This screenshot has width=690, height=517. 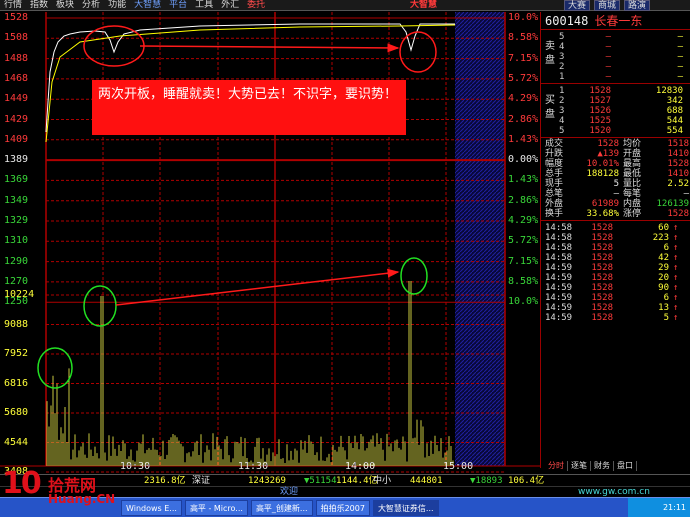 I want to click on time-tick-label: 14:00, so click(x=360, y=466).